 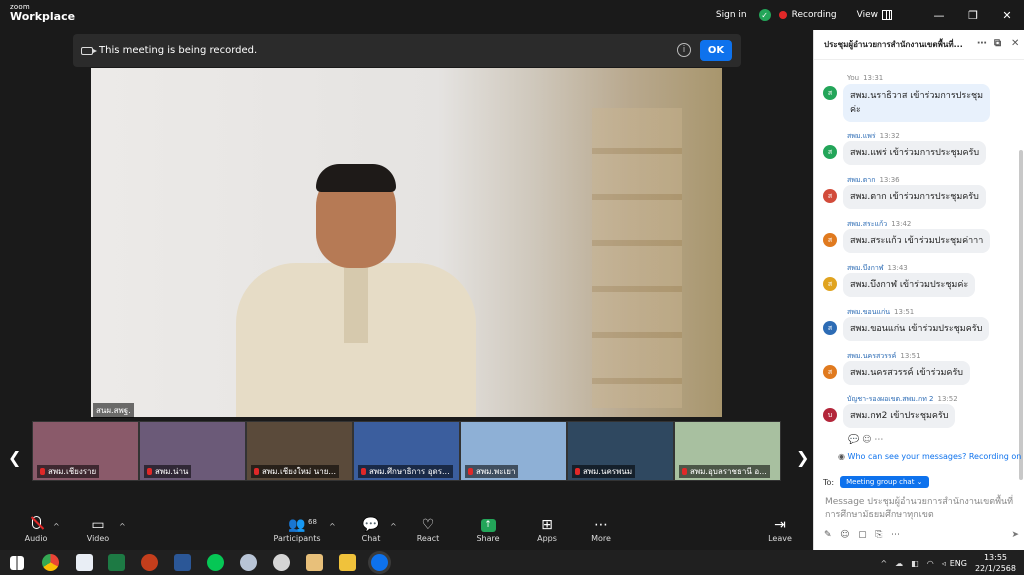 I want to click on message-actions: 💬 ☺ ⋯, so click(x=865, y=440).